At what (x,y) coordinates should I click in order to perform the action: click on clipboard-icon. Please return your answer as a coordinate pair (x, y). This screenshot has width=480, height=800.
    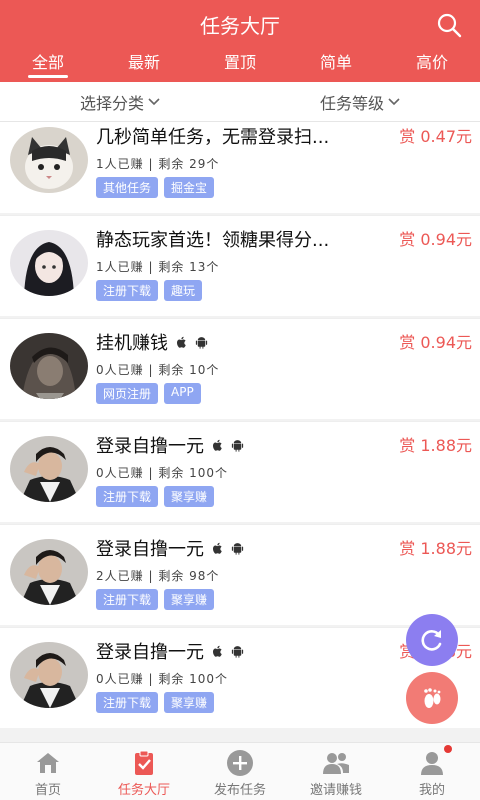
    Looking at the image, I should click on (144, 762).